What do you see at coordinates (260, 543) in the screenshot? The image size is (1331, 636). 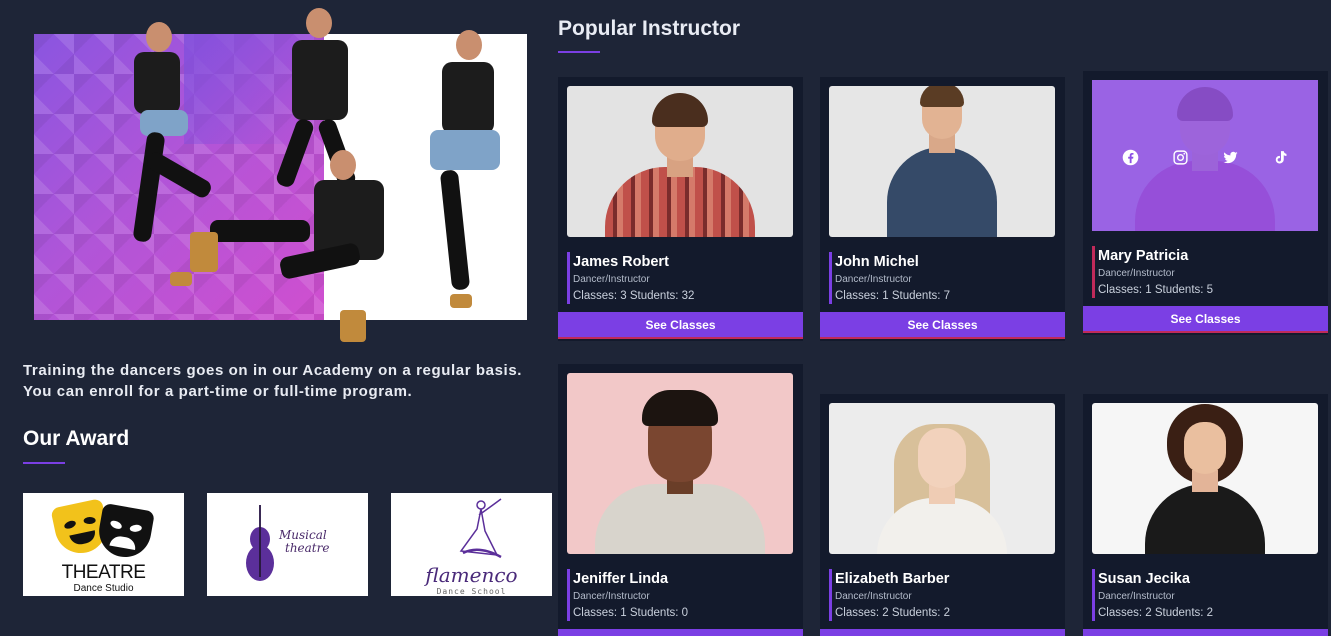 I see `cello-icon` at bounding box center [260, 543].